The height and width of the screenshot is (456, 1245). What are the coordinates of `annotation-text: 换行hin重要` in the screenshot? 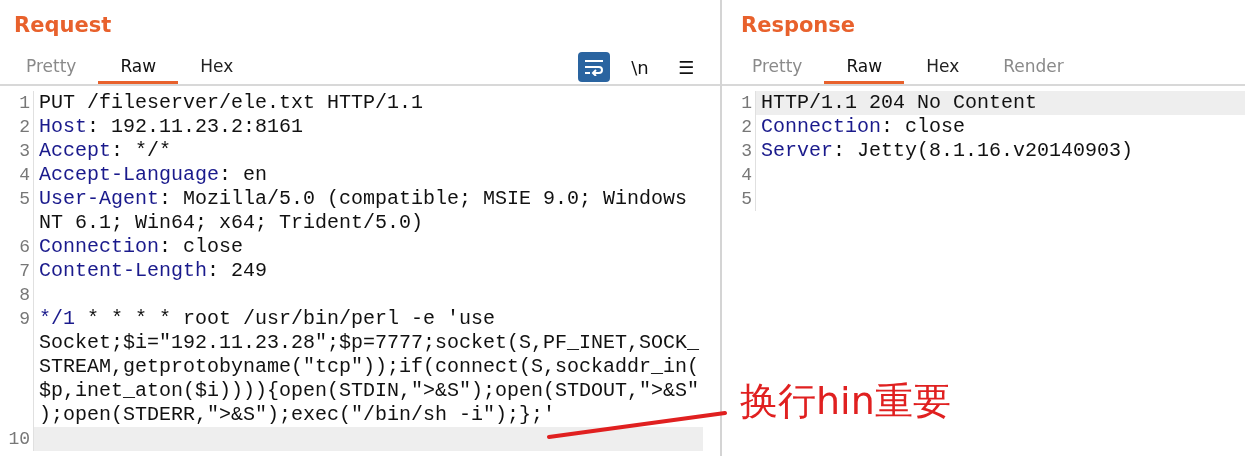 It's located at (845, 401).